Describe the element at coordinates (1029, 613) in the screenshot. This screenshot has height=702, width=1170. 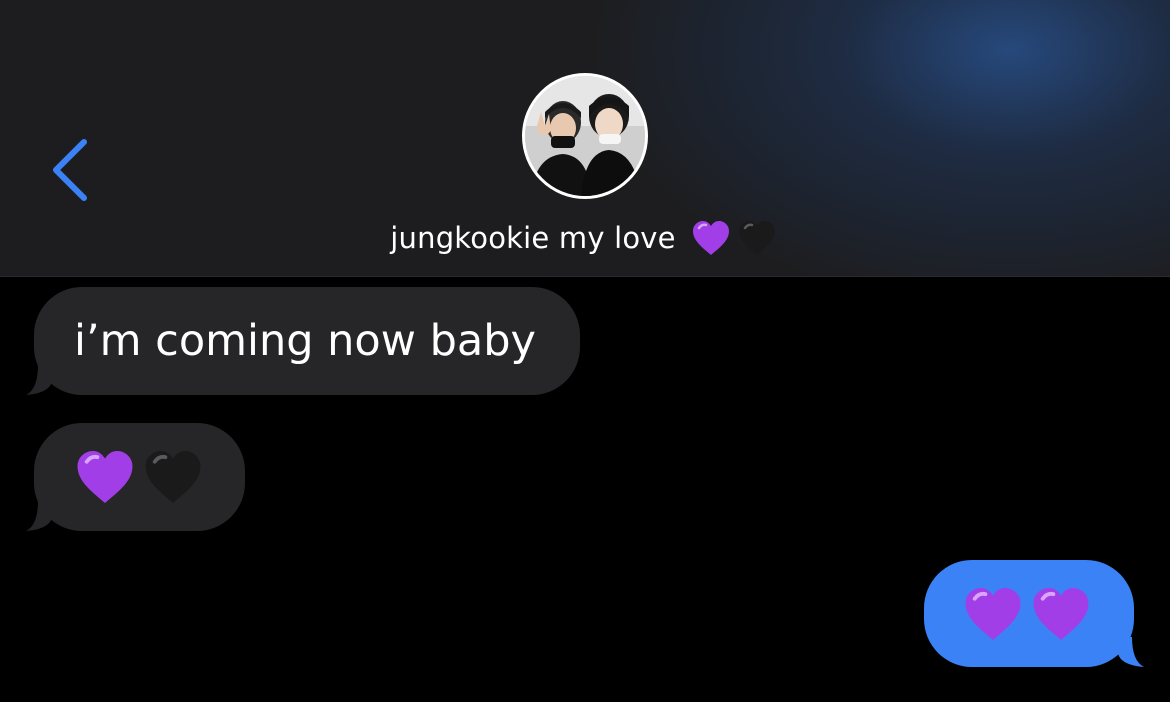
I see `sent-emoji-bubble` at that location.